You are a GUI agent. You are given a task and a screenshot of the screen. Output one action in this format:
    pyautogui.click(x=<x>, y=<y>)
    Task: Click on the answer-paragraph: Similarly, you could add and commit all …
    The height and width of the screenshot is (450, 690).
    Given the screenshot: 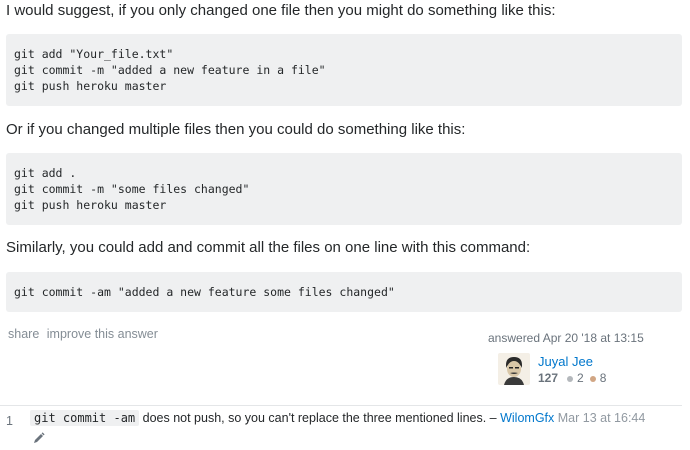 What is the action you would take?
    pyautogui.click(x=268, y=247)
    